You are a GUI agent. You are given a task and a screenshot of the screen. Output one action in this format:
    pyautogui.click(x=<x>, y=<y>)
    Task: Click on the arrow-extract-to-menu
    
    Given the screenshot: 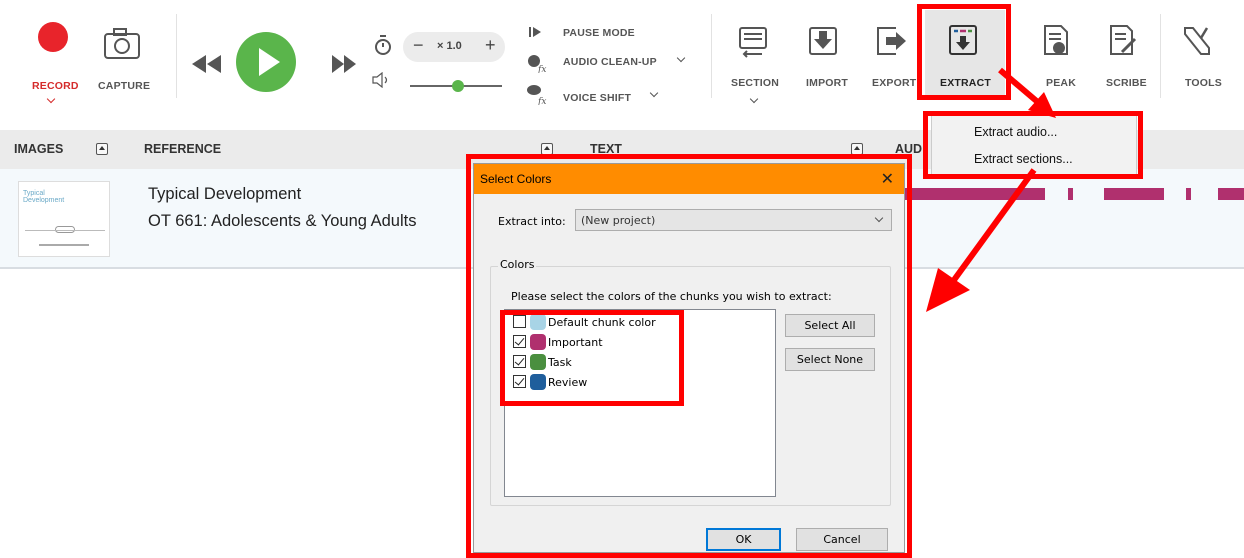 What is the action you would take?
    pyautogui.click(x=1027, y=92)
    